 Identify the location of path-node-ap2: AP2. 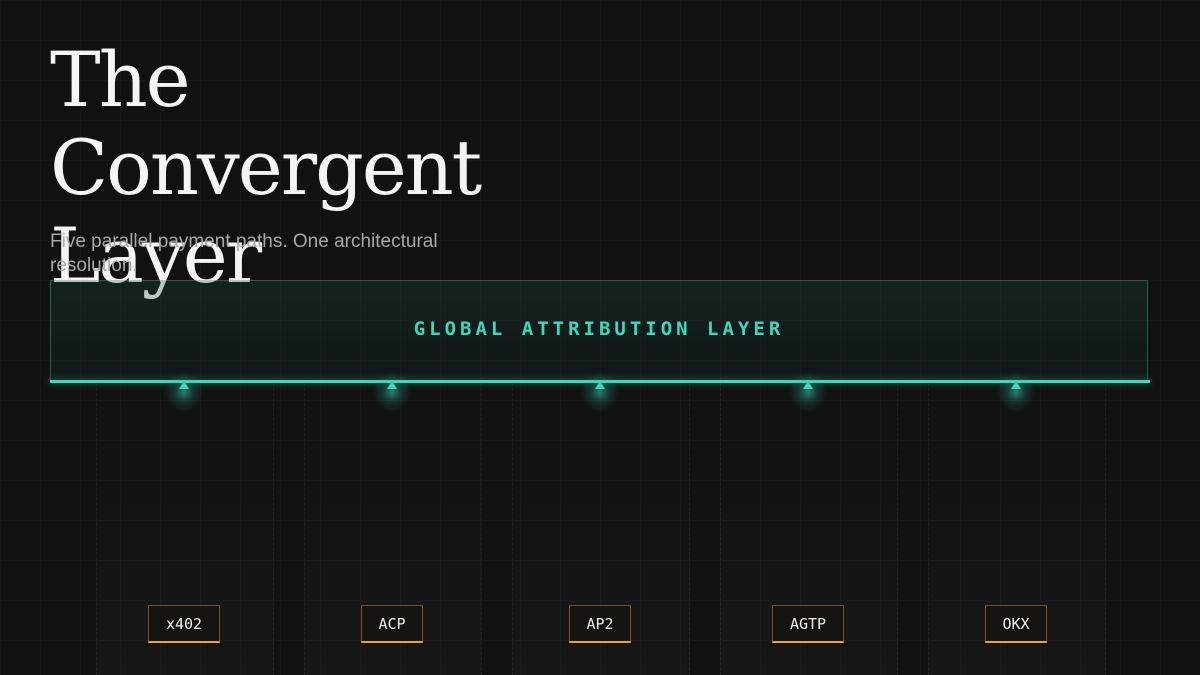
(600, 624).